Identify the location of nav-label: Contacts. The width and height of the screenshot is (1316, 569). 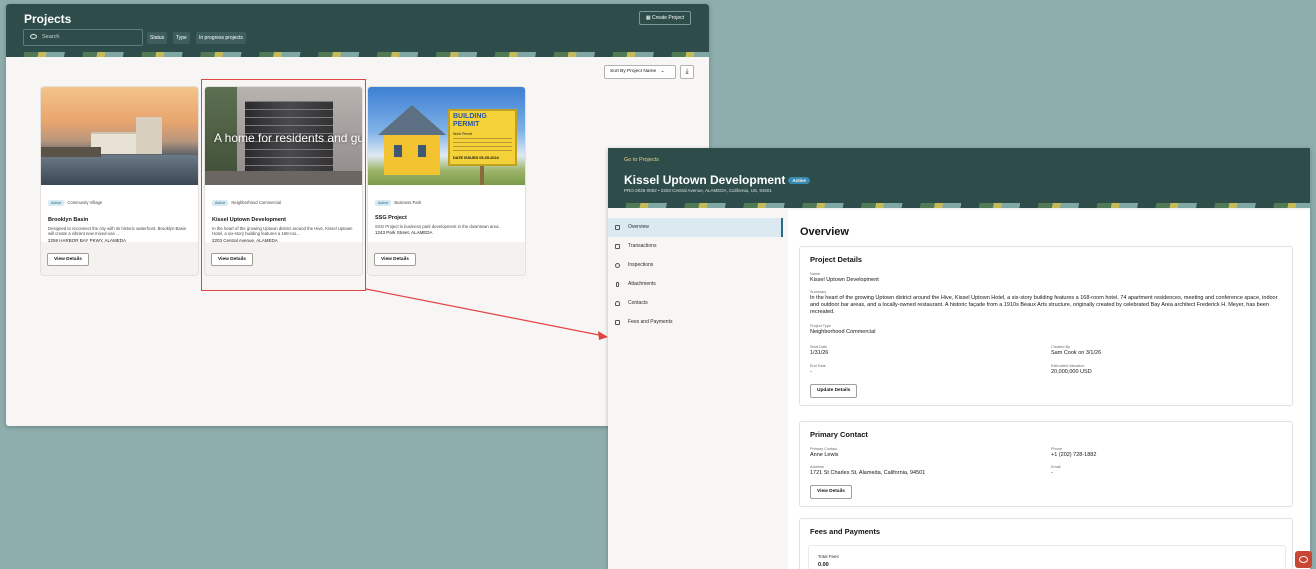
(638, 303).